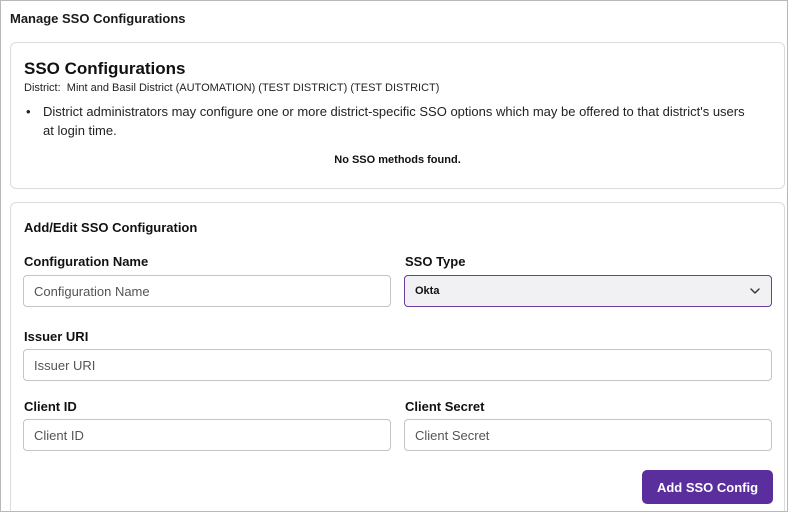 The width and height of the screenshot is (788, 512). What do you see at coordinates (42, 88) in the screenshot?
I see `district-label: District:` at bounding box center [42, 88].